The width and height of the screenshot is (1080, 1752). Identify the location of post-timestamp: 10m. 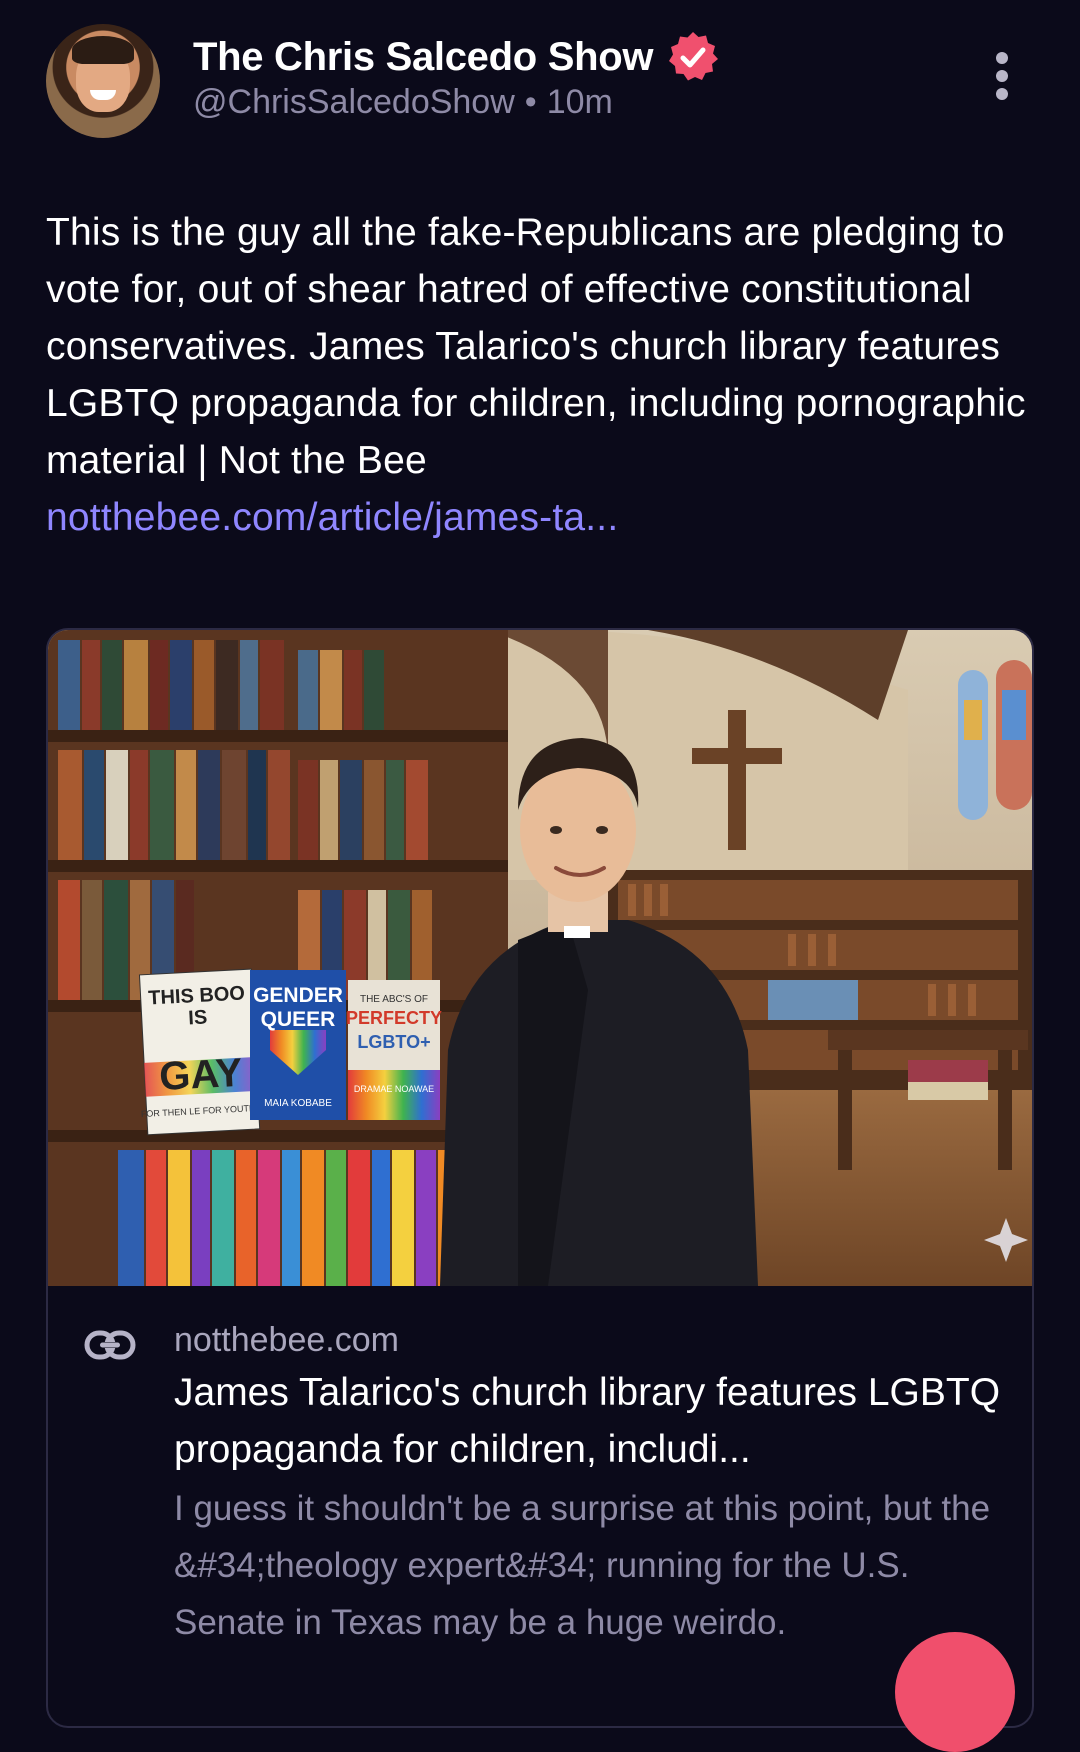
(580, 102).